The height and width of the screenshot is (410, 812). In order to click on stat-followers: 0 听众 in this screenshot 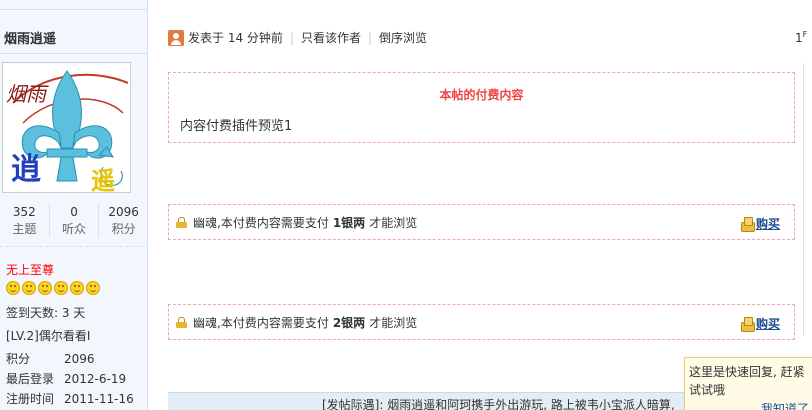, I will do `click(75, 221)`.